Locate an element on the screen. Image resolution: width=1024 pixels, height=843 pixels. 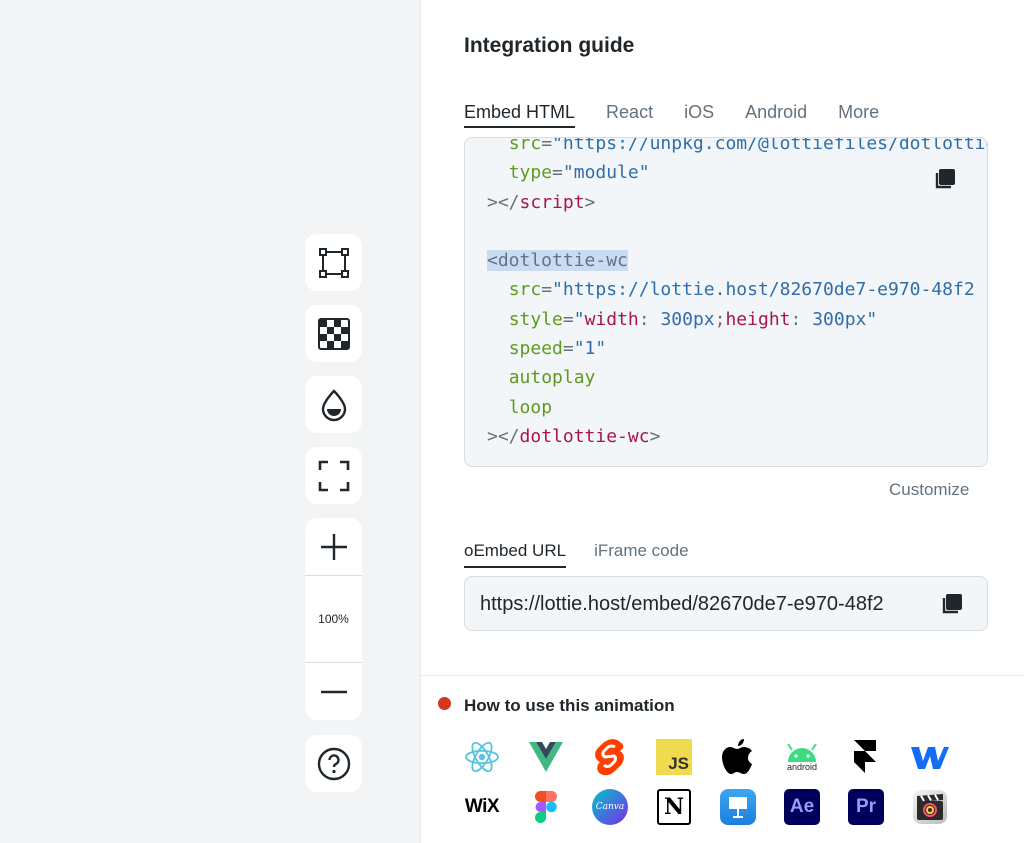
tab-ios: iOS is located at coordinates (699, 114).